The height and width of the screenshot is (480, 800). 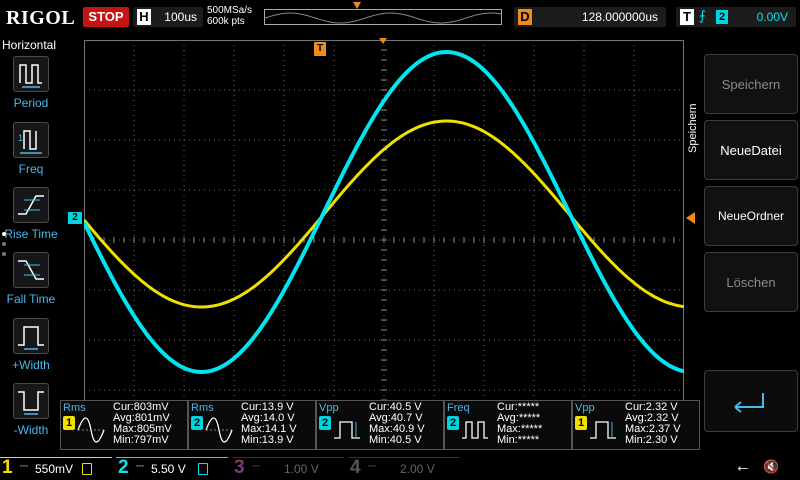 What do you see at coordinates (277, 440) in the screenshot?
I see `min-value: 13.9 V` at bounding box center [277, 440].